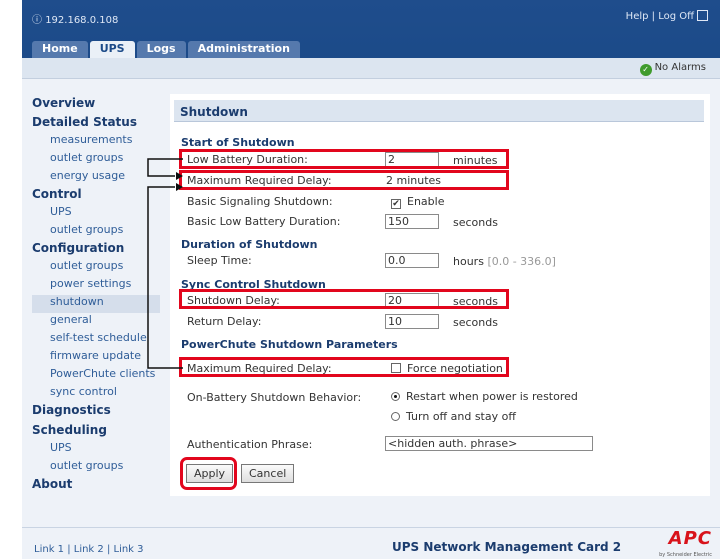 Image resolution: width=720 pixels, height=559 pixels. I want to click on main-tabs: Home UPS Logs Administration, so click(166, 50).